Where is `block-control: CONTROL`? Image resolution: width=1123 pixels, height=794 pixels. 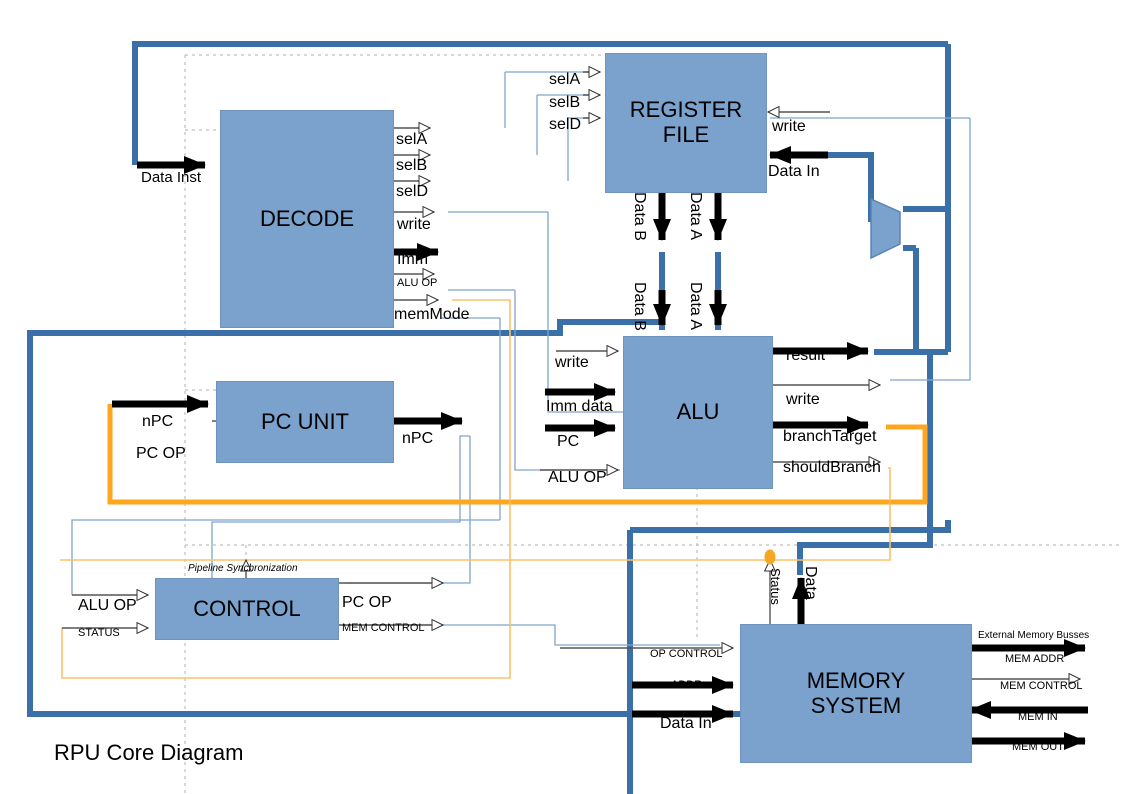
block-control: CONTROL is located at coordinates (247, 609).